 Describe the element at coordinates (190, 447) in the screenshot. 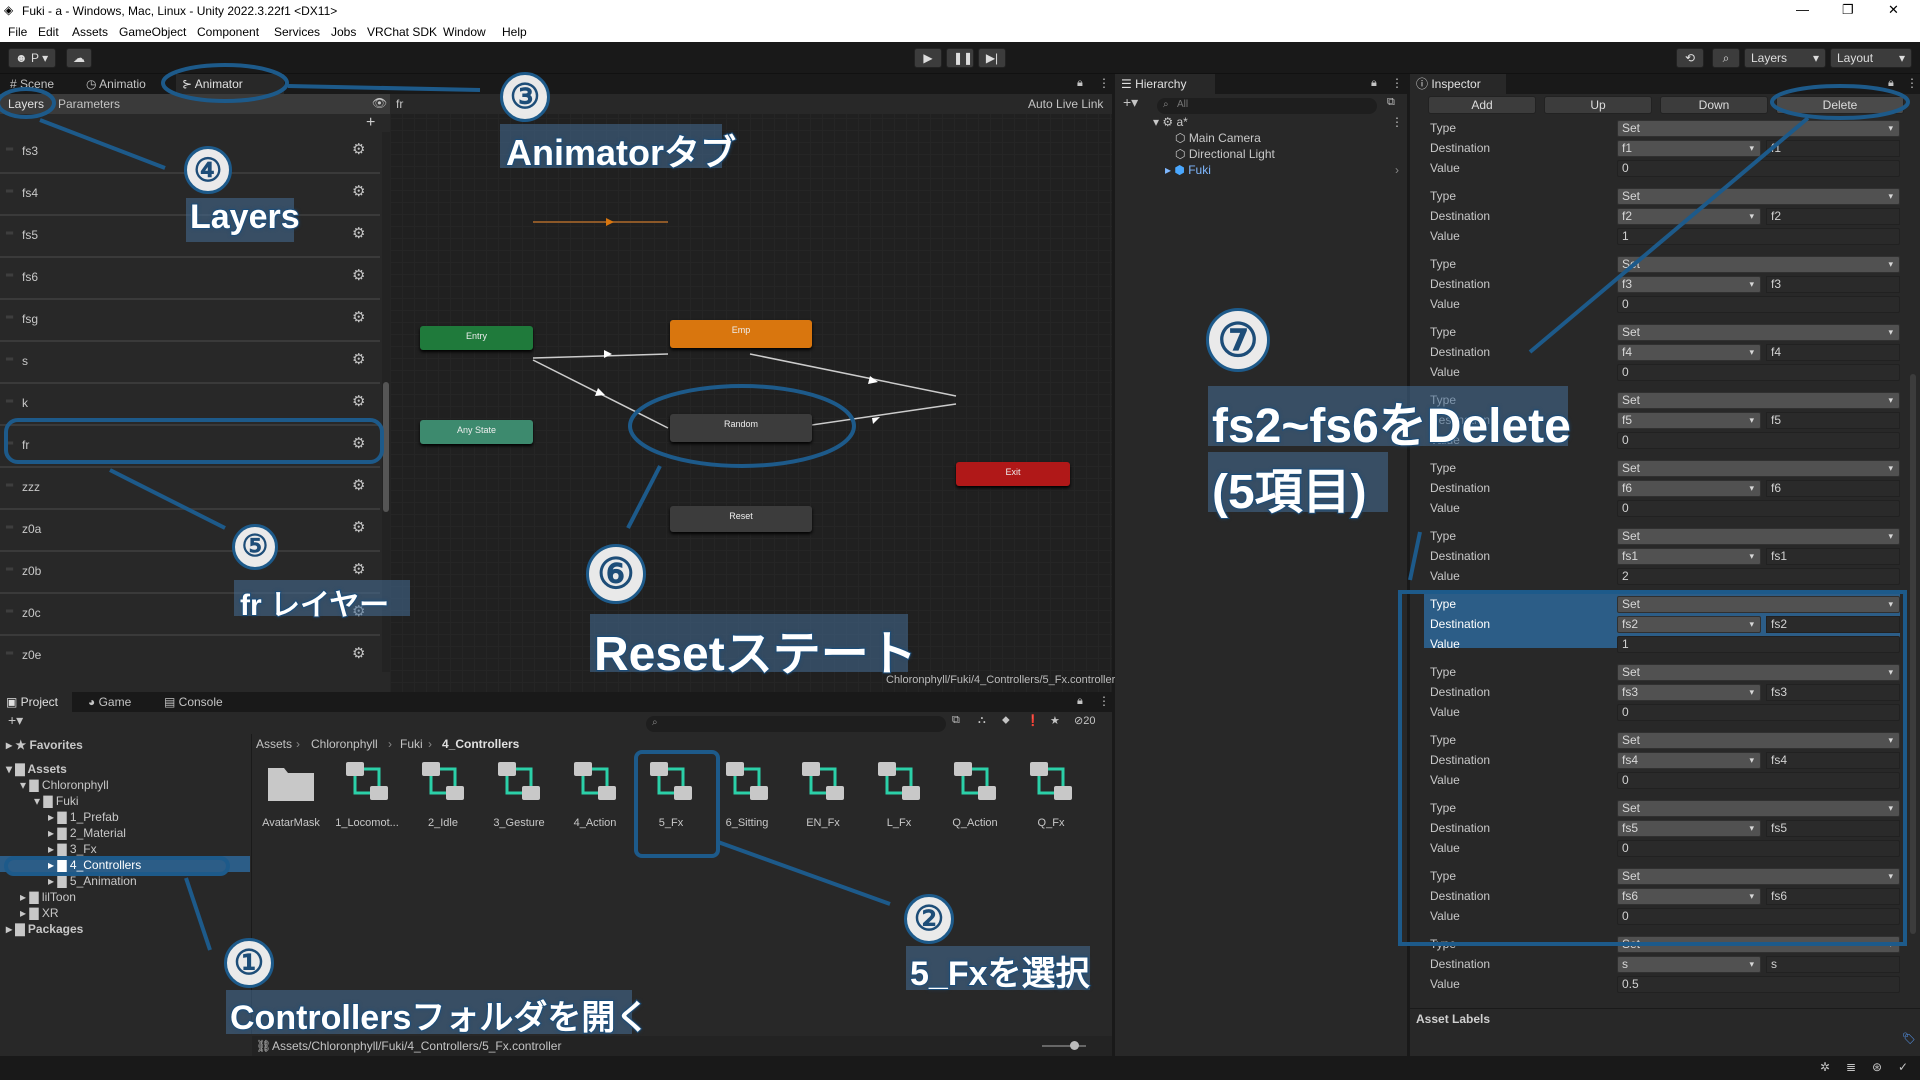

I see `layer-row-fr: ═ fr ⚙` at that location.